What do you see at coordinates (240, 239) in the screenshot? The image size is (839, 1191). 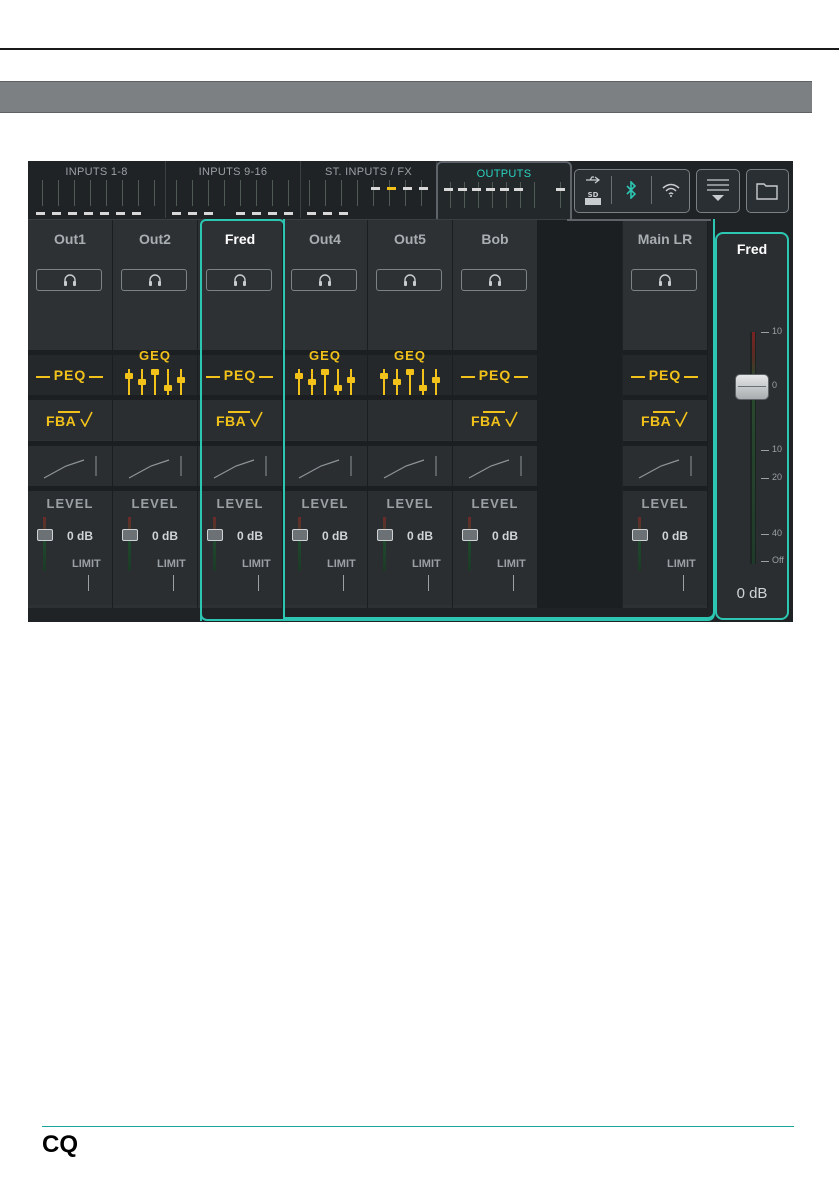 I see `strip-name: Fred` at bounding box center [240, 239].